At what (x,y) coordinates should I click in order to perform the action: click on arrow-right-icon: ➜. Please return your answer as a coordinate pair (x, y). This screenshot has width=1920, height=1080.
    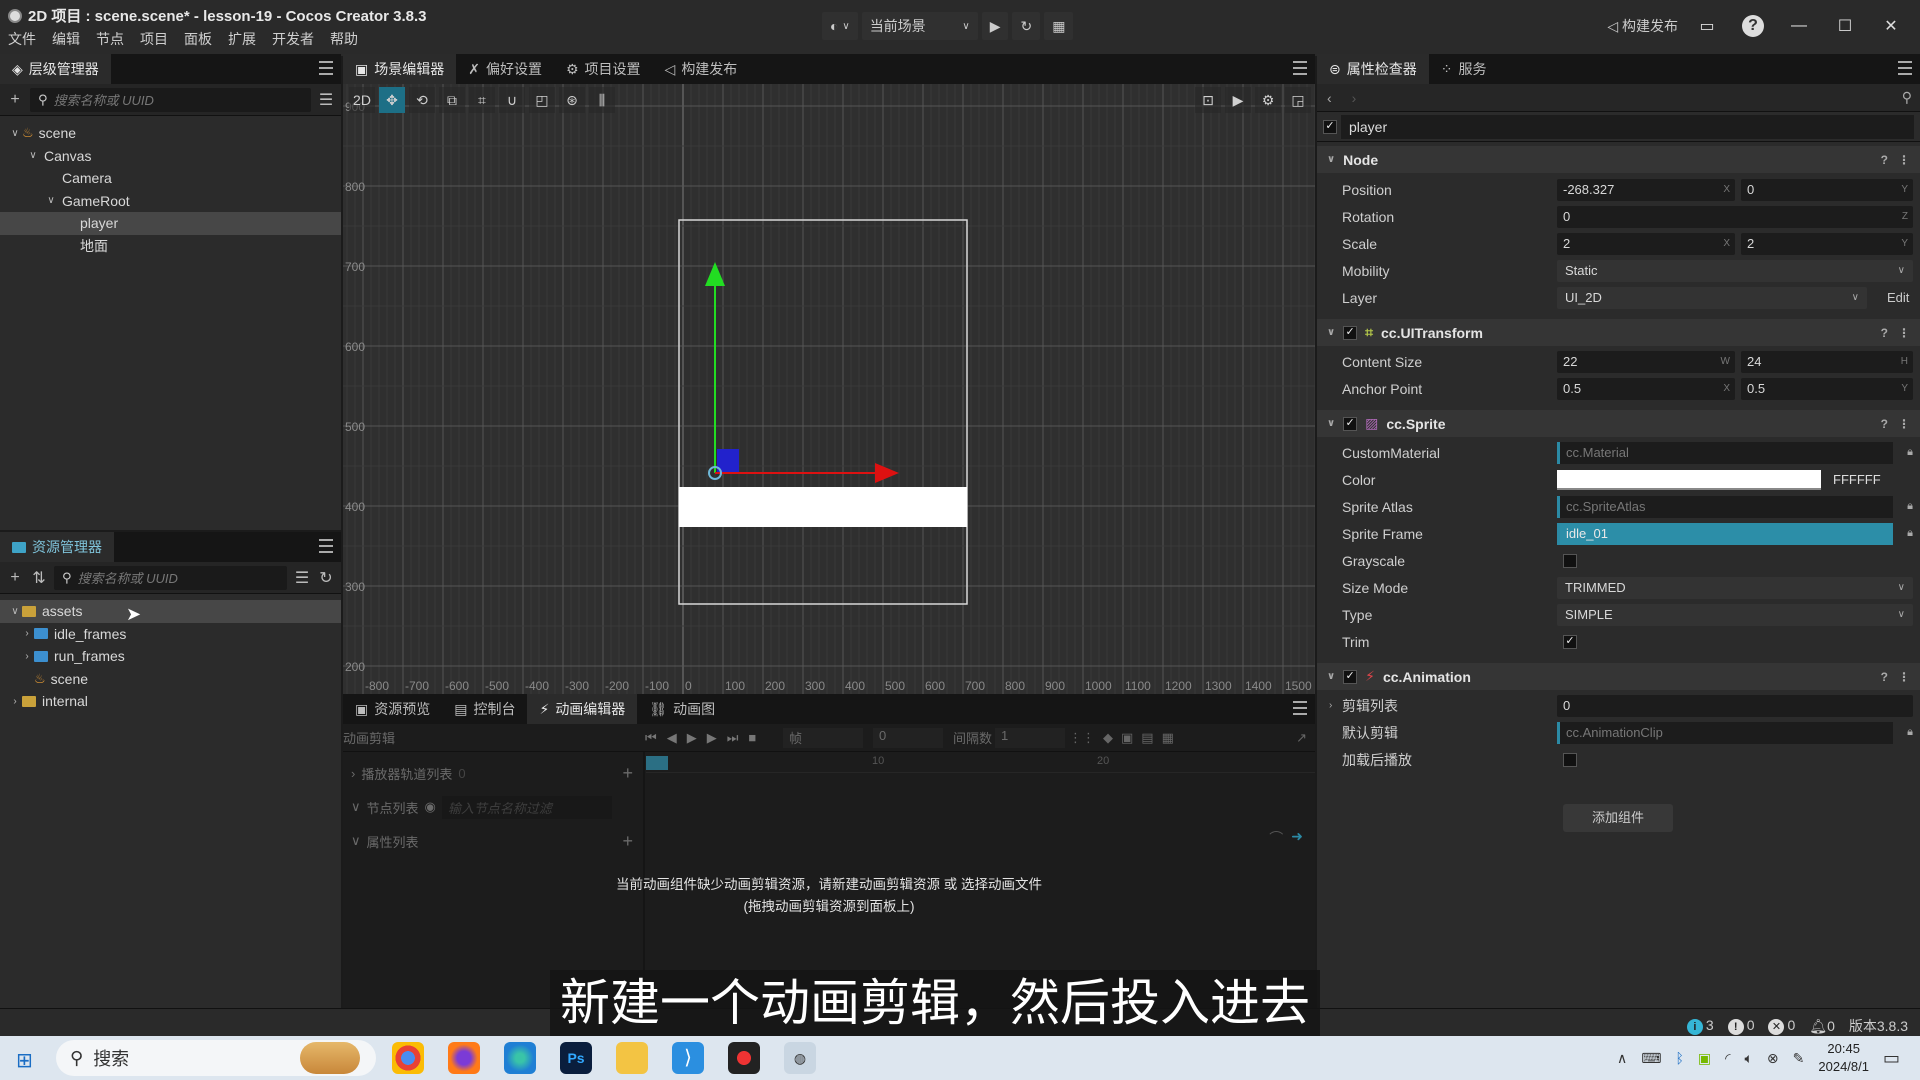
    Looking at the image, I should click on (1297, 838).